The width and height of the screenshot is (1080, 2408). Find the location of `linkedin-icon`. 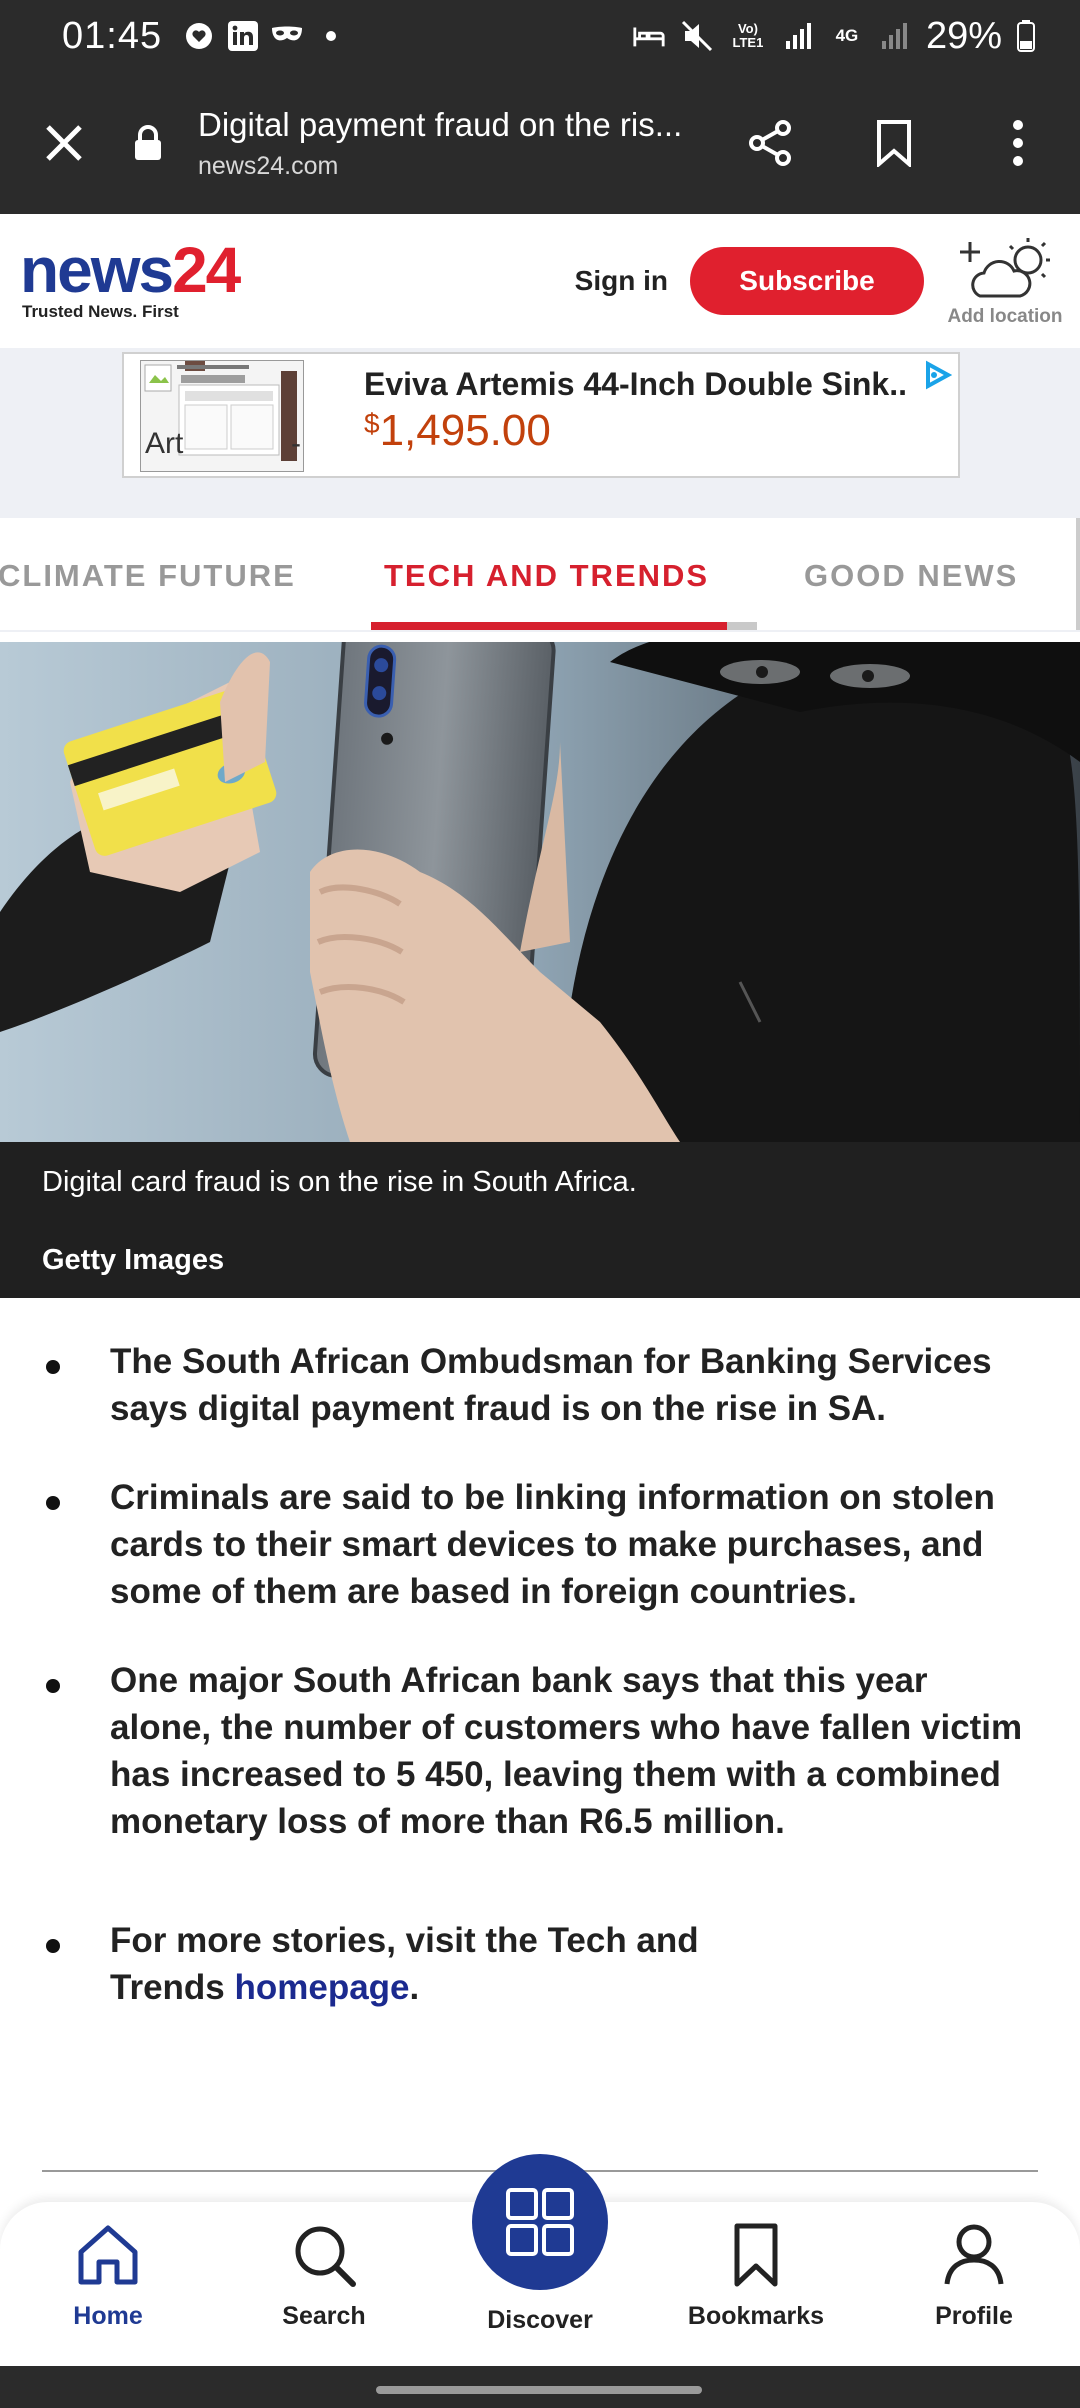

linkedin-icon is located at coordinates (243, 36).